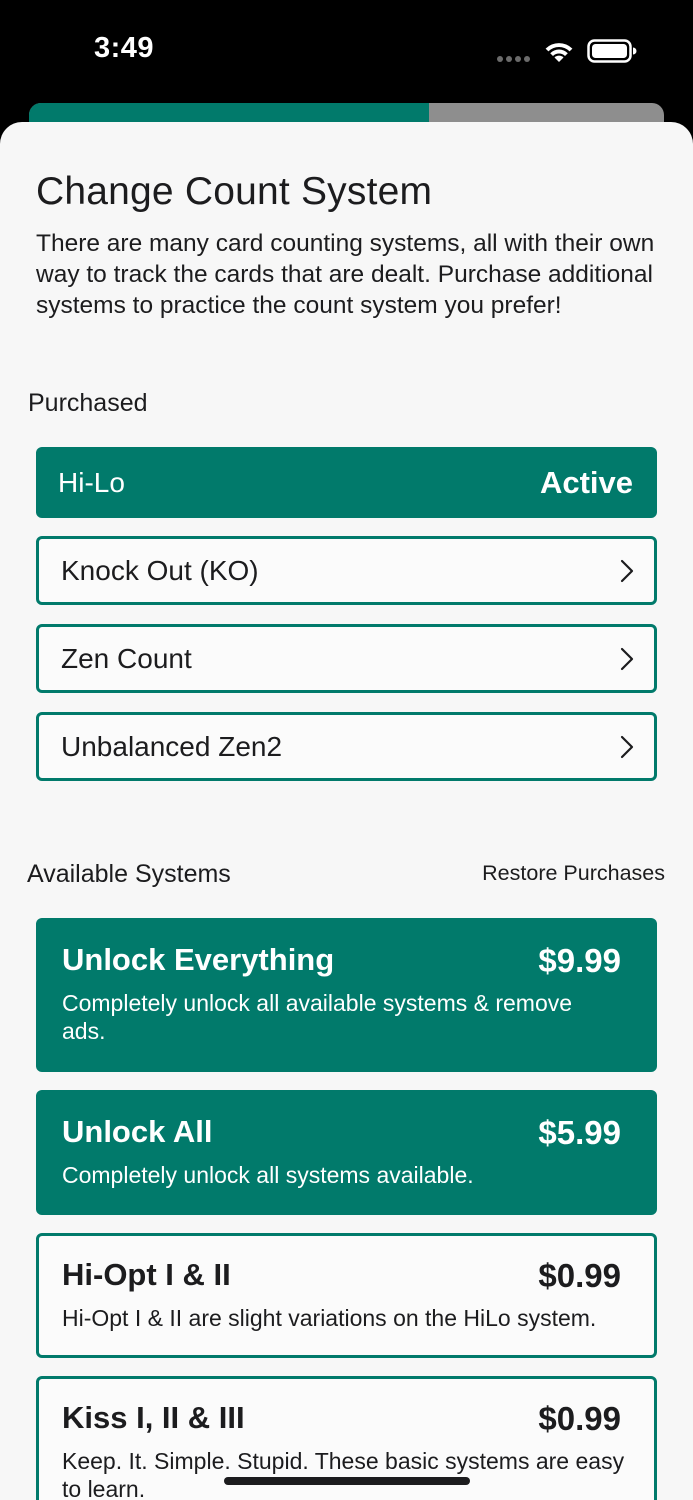 The image size is (693, 1500). What do you see at coordinates (346, 658) in the screenshot?
I see `purchased-item-zen-count: Zen Count` at bounding box center [346, 658].